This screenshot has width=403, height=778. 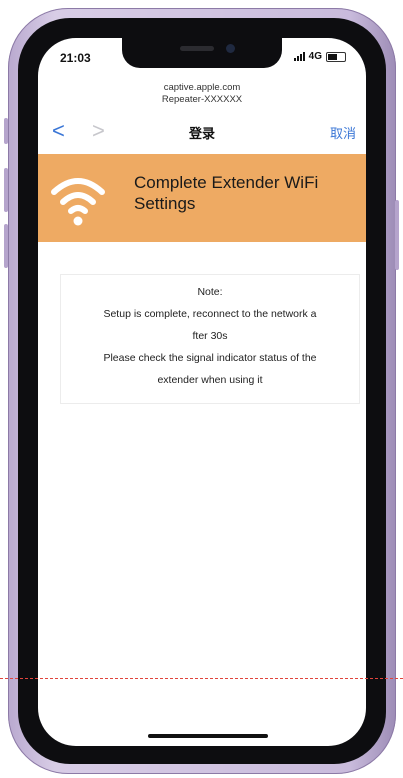 I want to click on header-title: Complete Extender WiFi Settings, so click(x=226, y=193).